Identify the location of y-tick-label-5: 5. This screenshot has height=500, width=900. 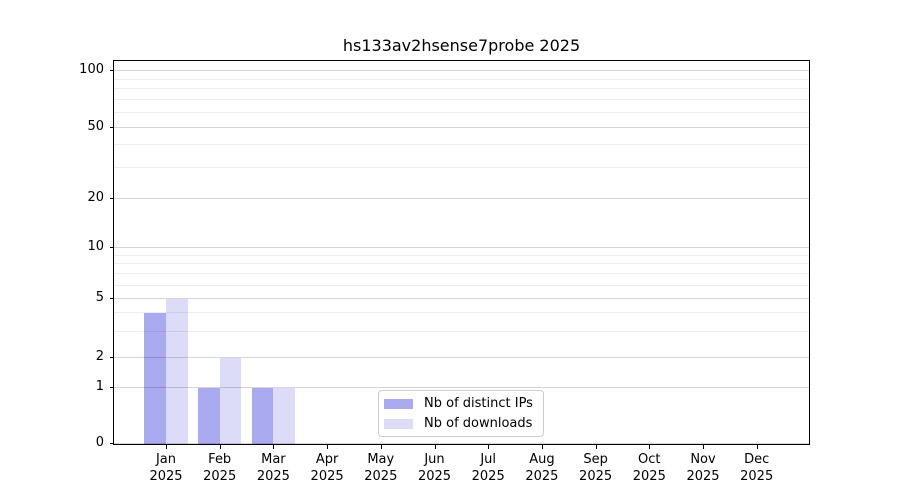
(99, 297).